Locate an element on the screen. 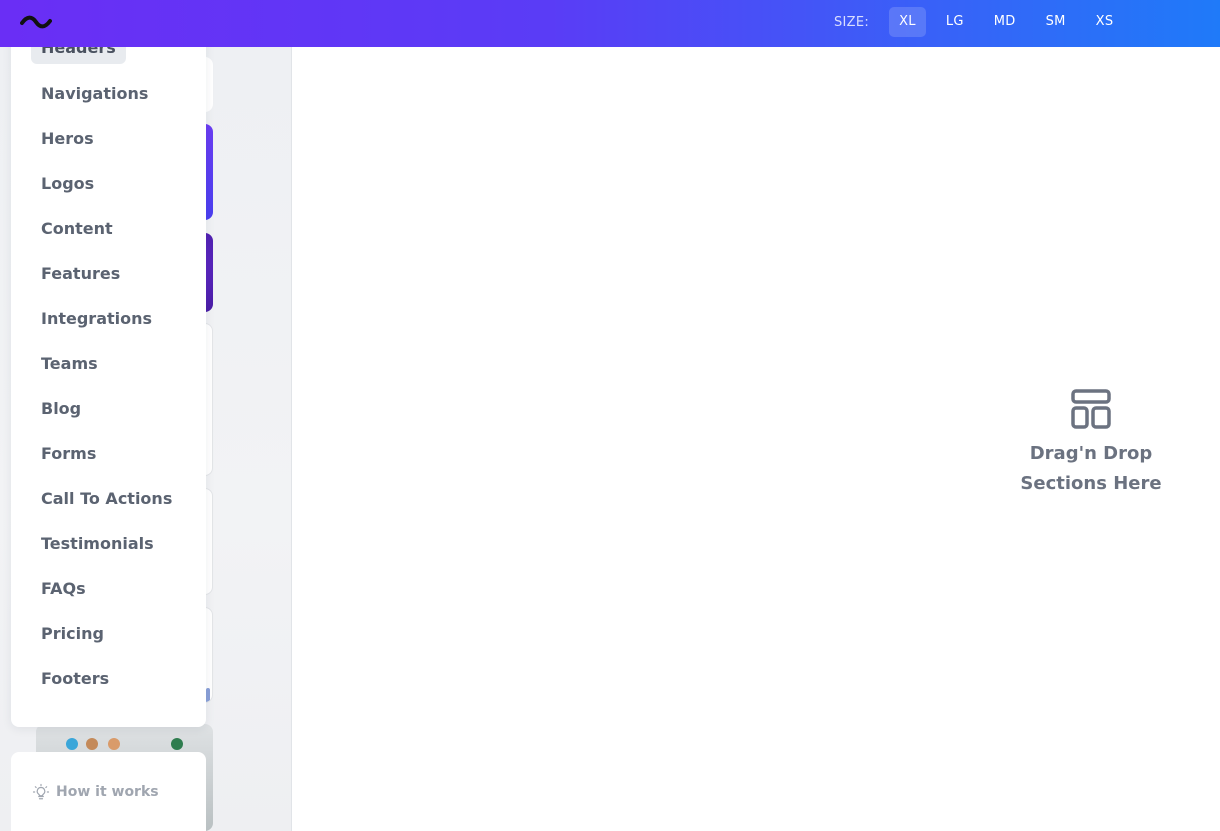 The width and height of the screenshot is (1220, 831). menu-item-teams: Teams is located at coordinates (69, 364).